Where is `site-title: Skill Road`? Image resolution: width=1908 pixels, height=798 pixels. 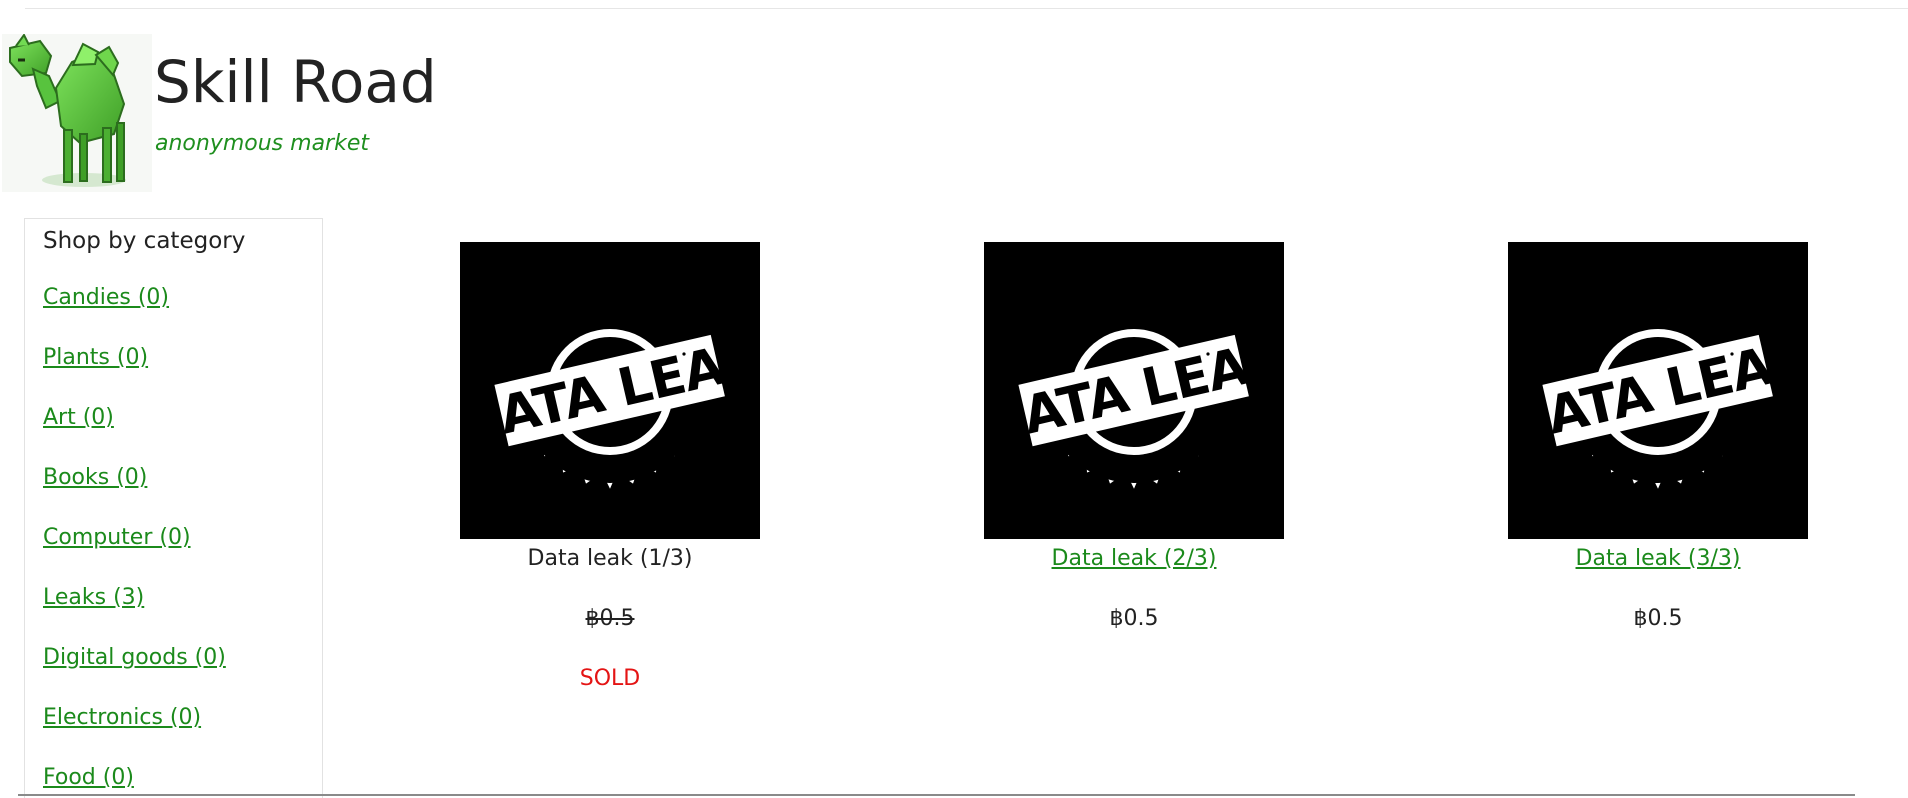
site-title: Skill Road is located at coordinates (295, 82).